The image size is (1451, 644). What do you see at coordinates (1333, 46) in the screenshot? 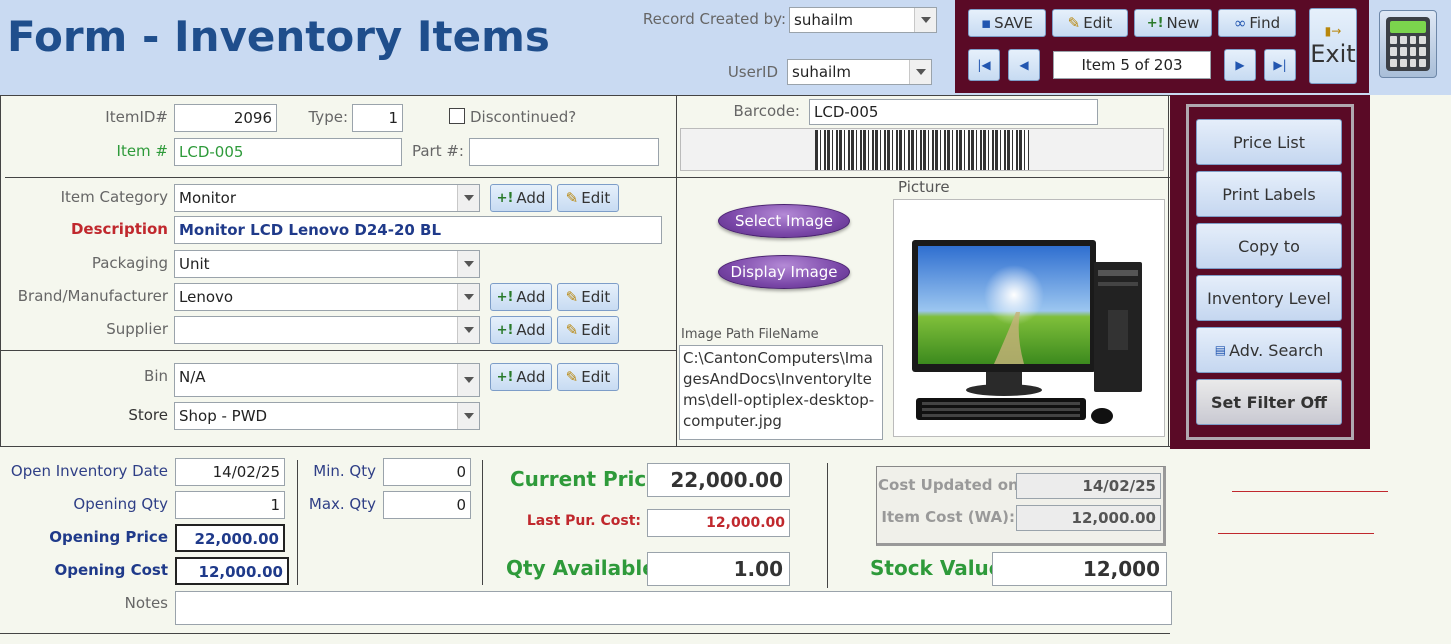
I see `exit-button: ▮→ Exit` at bounding box center [1333, 46].